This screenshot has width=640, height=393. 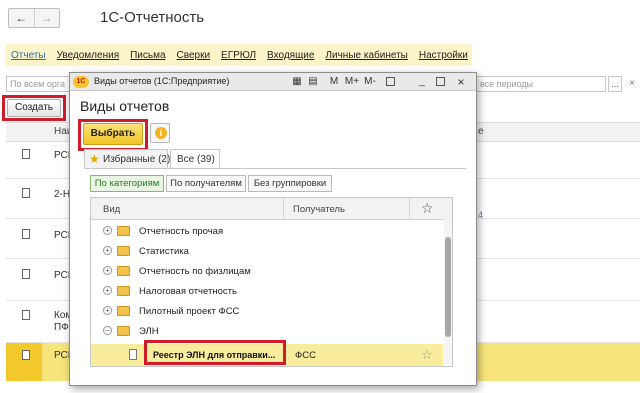 I want to click on tree-group-label: ЭЛН, so click(x=149, y=331).